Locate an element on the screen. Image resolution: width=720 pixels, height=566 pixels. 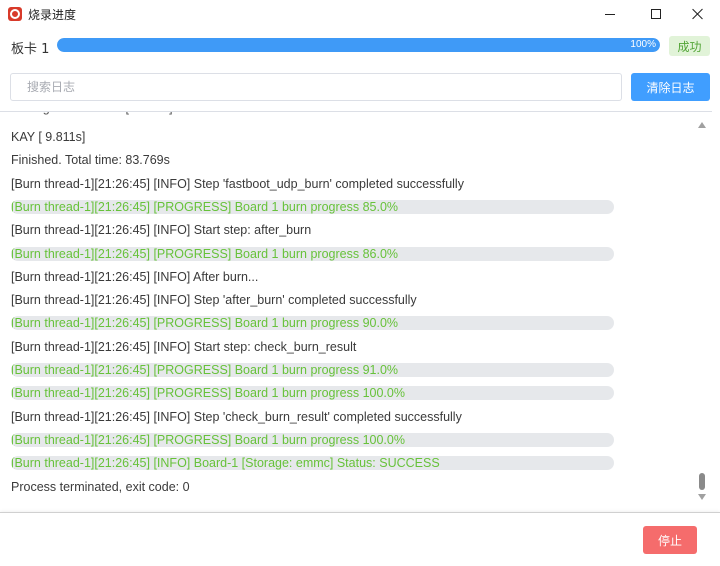
scroll-thumb is located at coordinates (702, 481).